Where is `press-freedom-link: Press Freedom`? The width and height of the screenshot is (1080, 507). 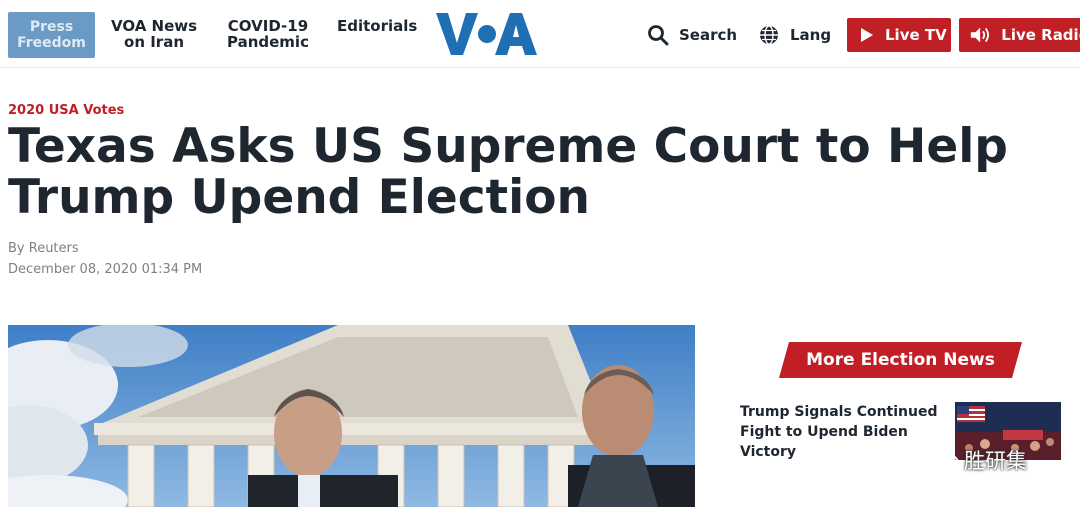
press-freedom-link: Press Freedom is located at coordinates (51, 35).